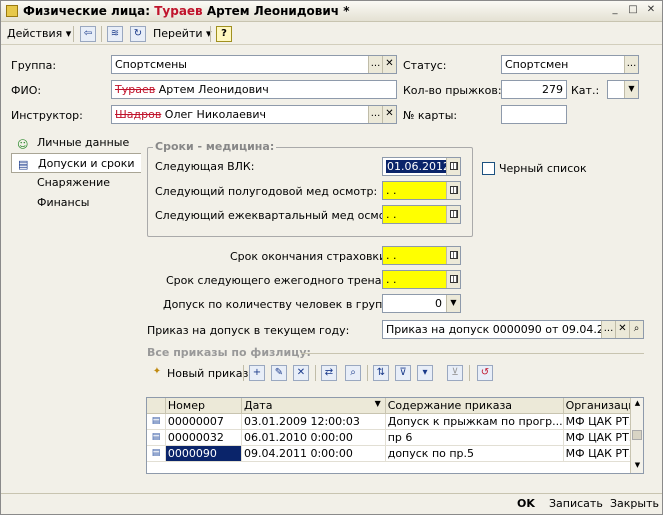 The image size is (663, 515). What do you see at coordinates (576, 504) in the screenshot?
I see `save-button: Записать` at bounding box center [576, 504].